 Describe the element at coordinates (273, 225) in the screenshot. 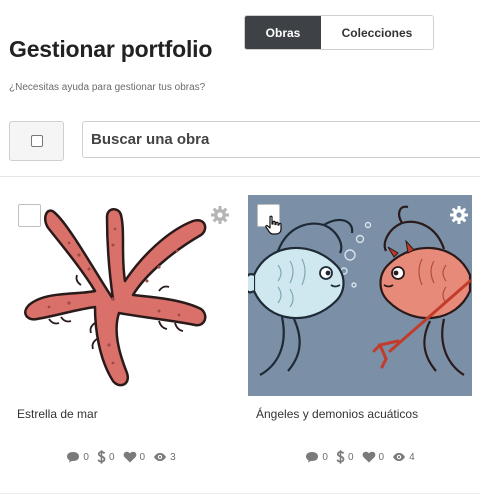

I see `hand-cursor-icon` at that location.